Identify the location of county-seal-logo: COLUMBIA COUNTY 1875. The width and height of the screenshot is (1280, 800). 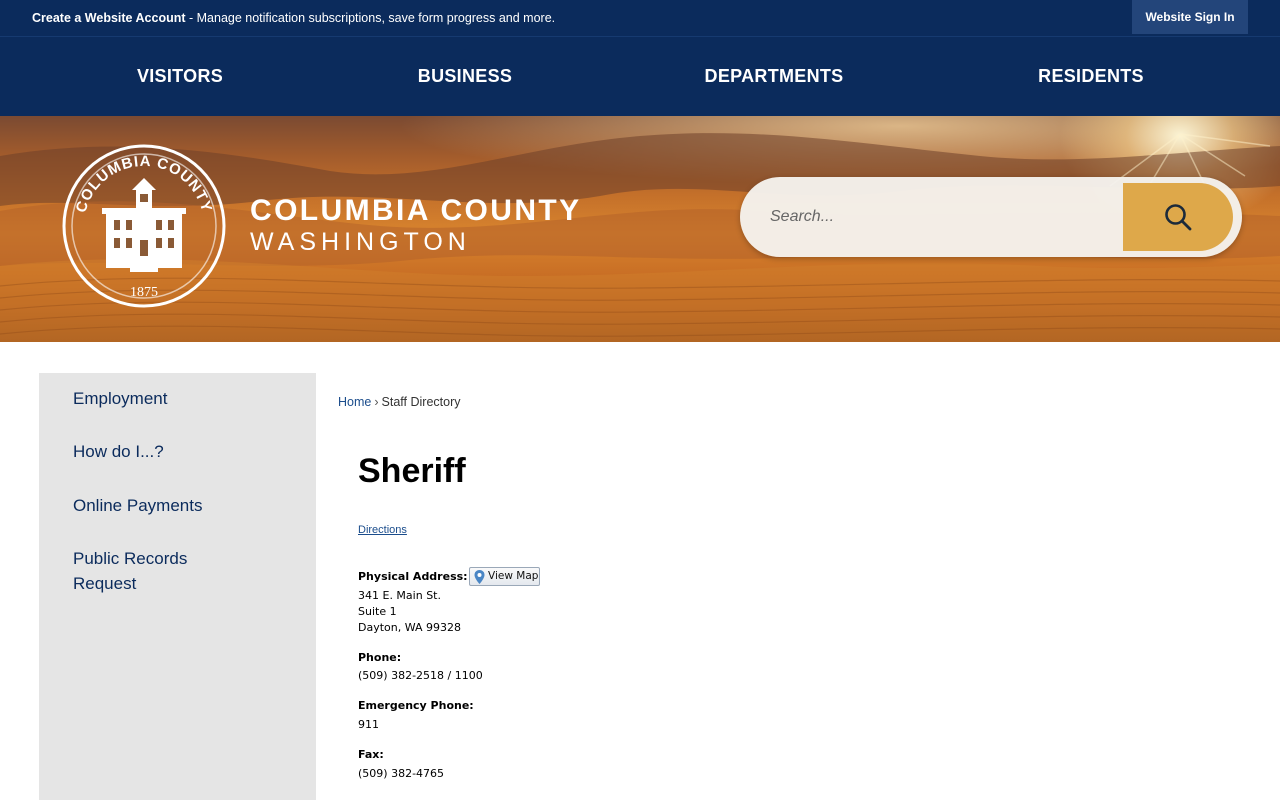
(144, 226).